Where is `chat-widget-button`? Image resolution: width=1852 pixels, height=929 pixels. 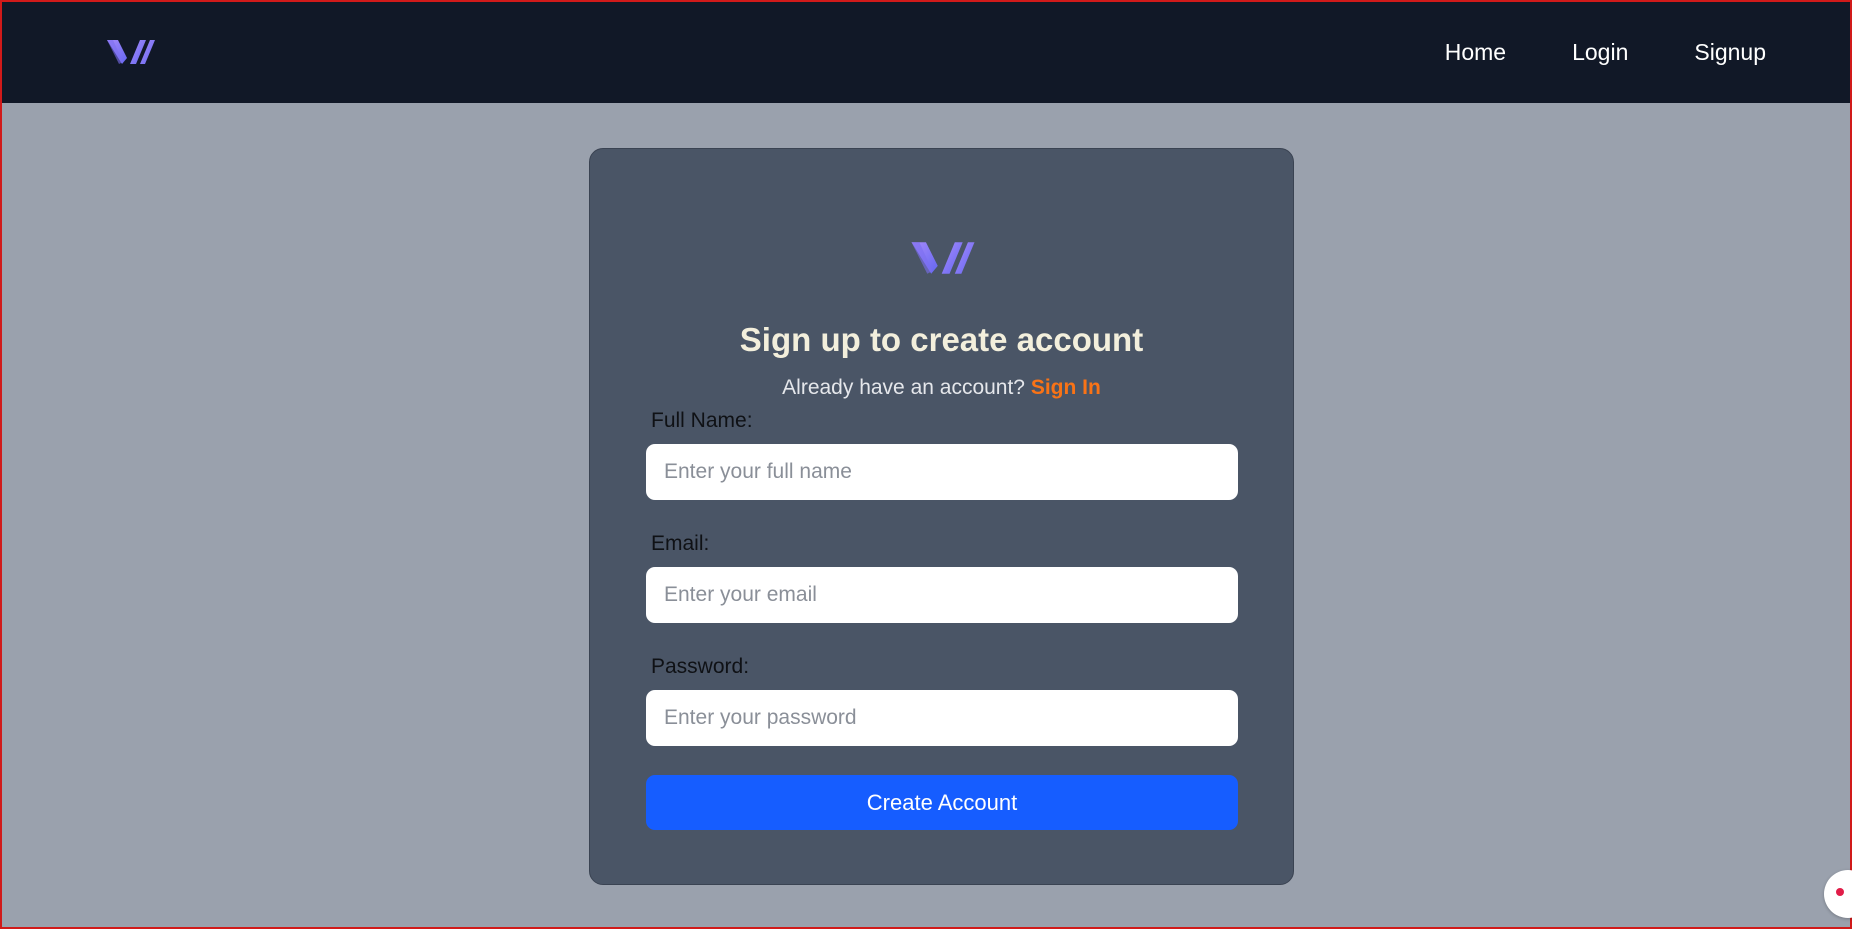 chat-widget-button is located at coordinates (1838, 894).